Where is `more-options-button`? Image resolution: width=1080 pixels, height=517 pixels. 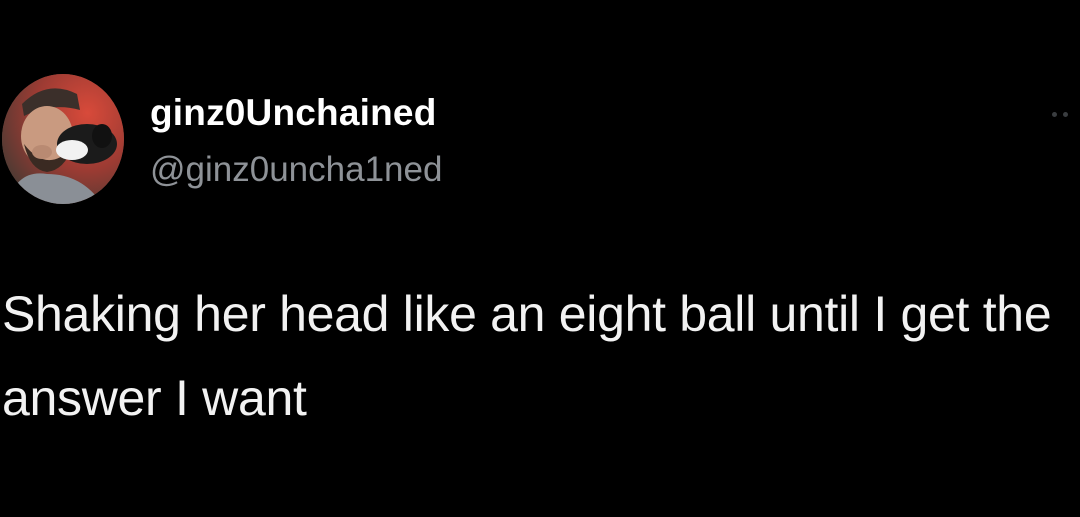
more-options-button is located at coordinates (1065, 114).